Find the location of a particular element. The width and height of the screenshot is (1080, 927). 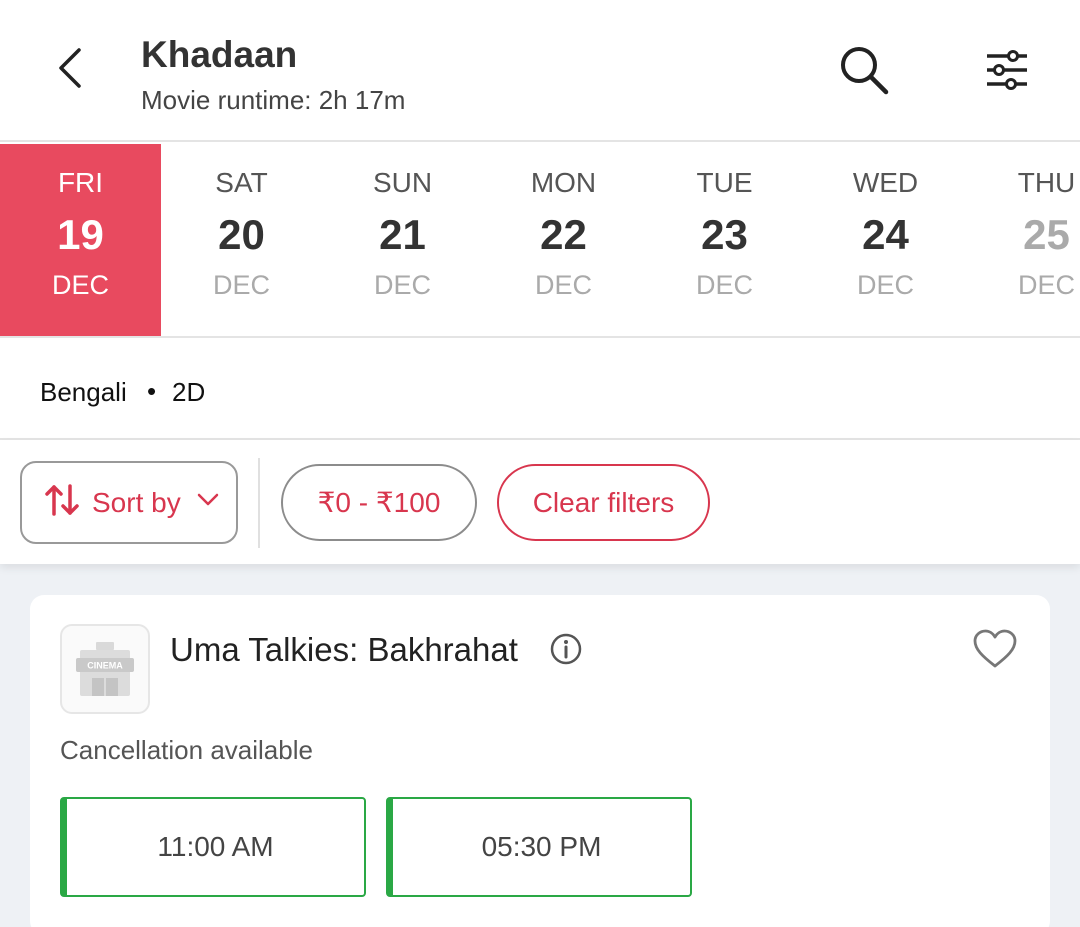

date-day: 25 is located at coordinates (1046, 234).